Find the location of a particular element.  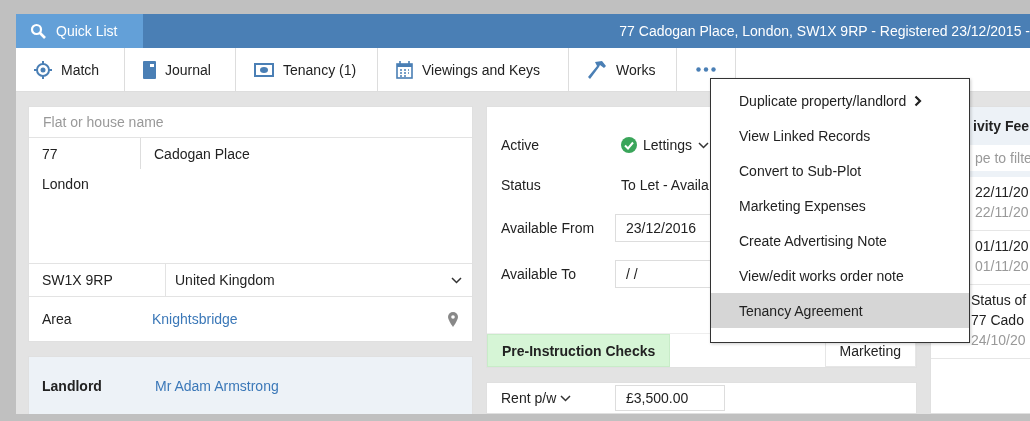

menu-item: View Linked Records is located at coordinates (840, 135).